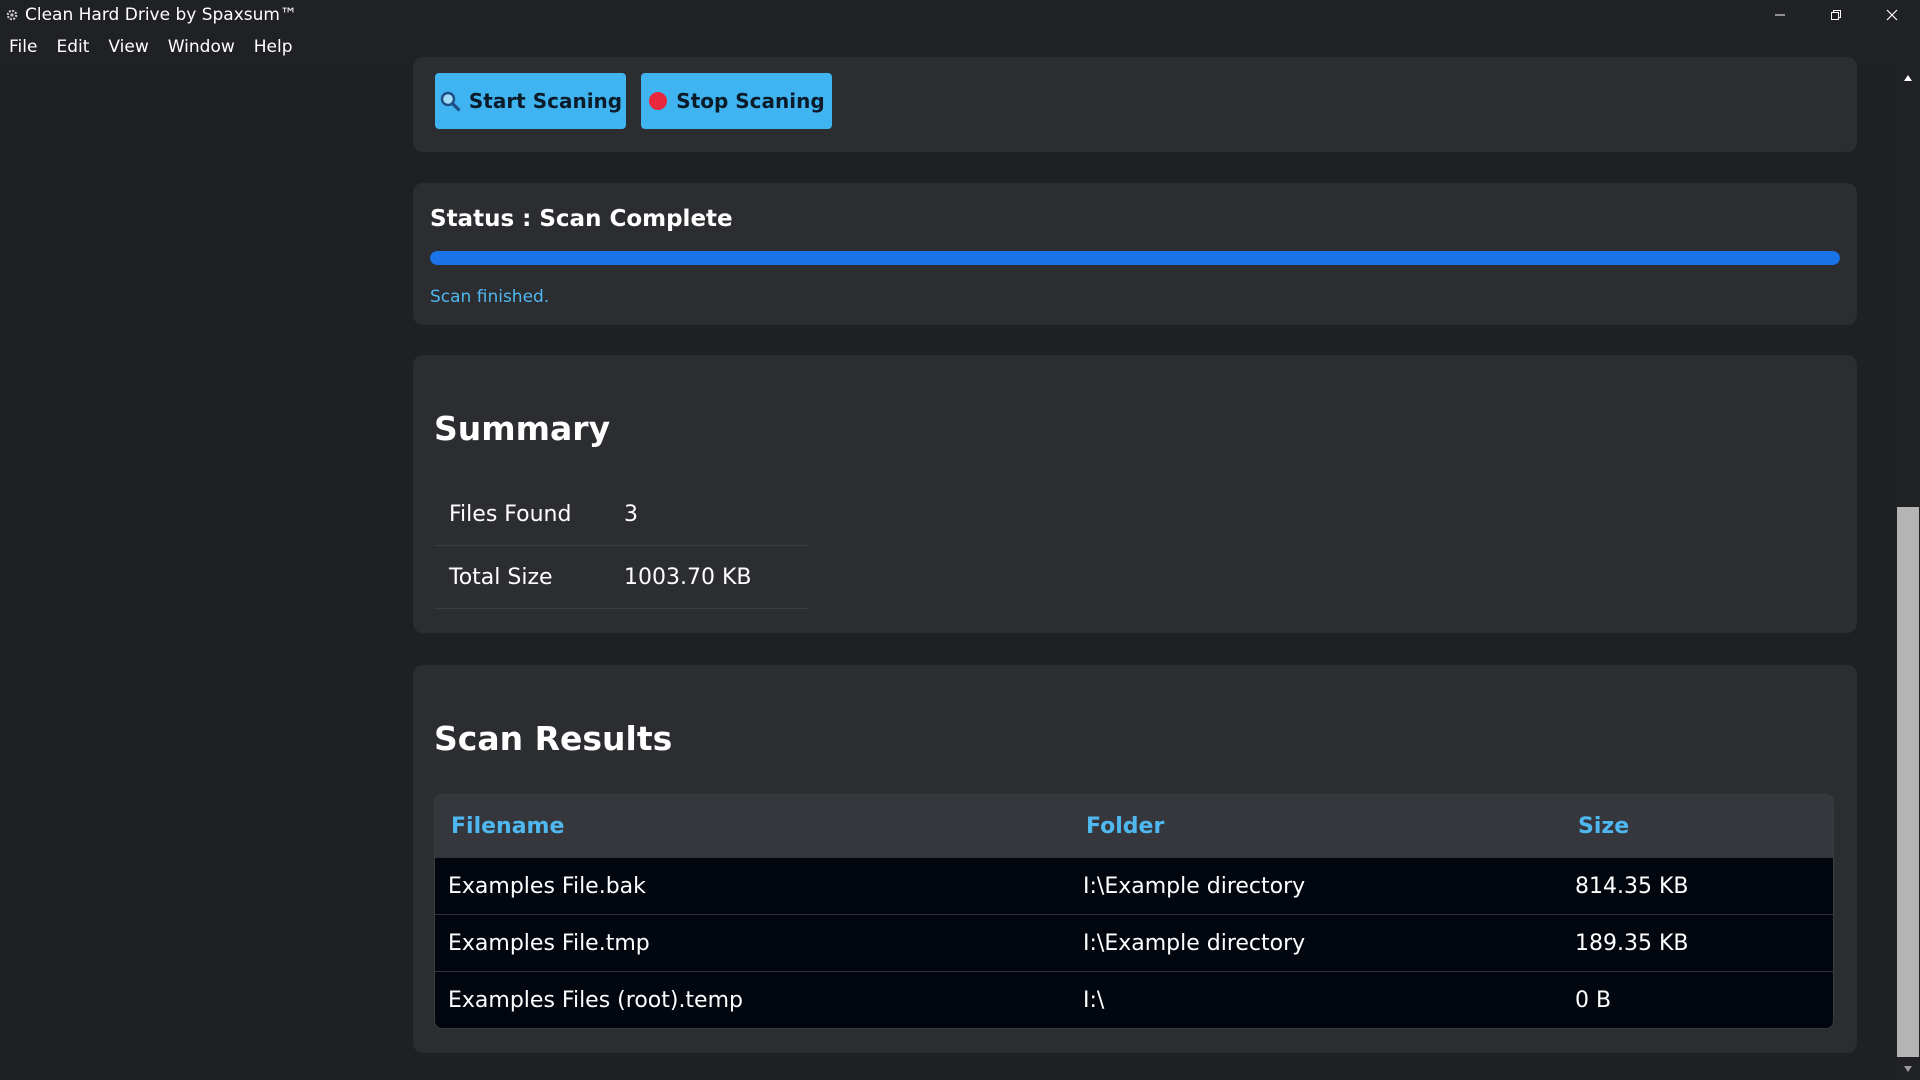 The height and width of the screenshot is (1080, 1920). I want to click on cell-size: 814.35 KB, so click(1632, 886).